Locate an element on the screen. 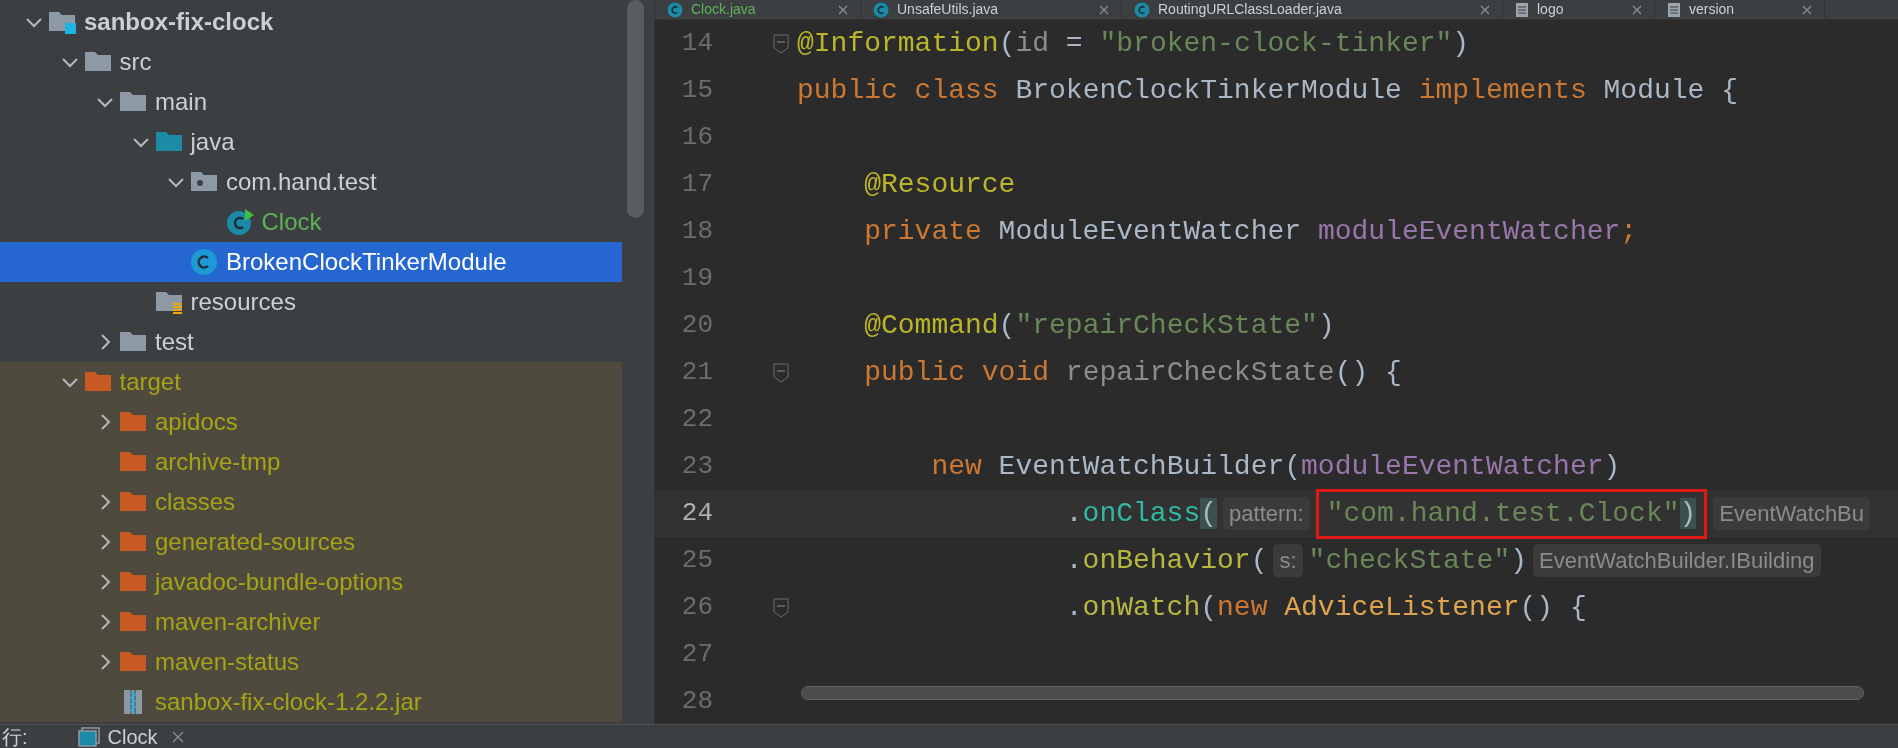  line-number: 18 is located at coordinates (696, 231).